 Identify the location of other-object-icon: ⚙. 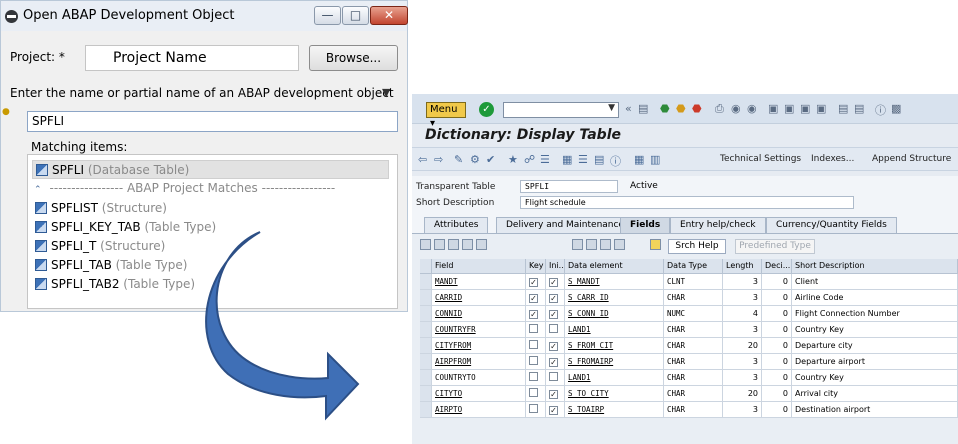
(475, 159).